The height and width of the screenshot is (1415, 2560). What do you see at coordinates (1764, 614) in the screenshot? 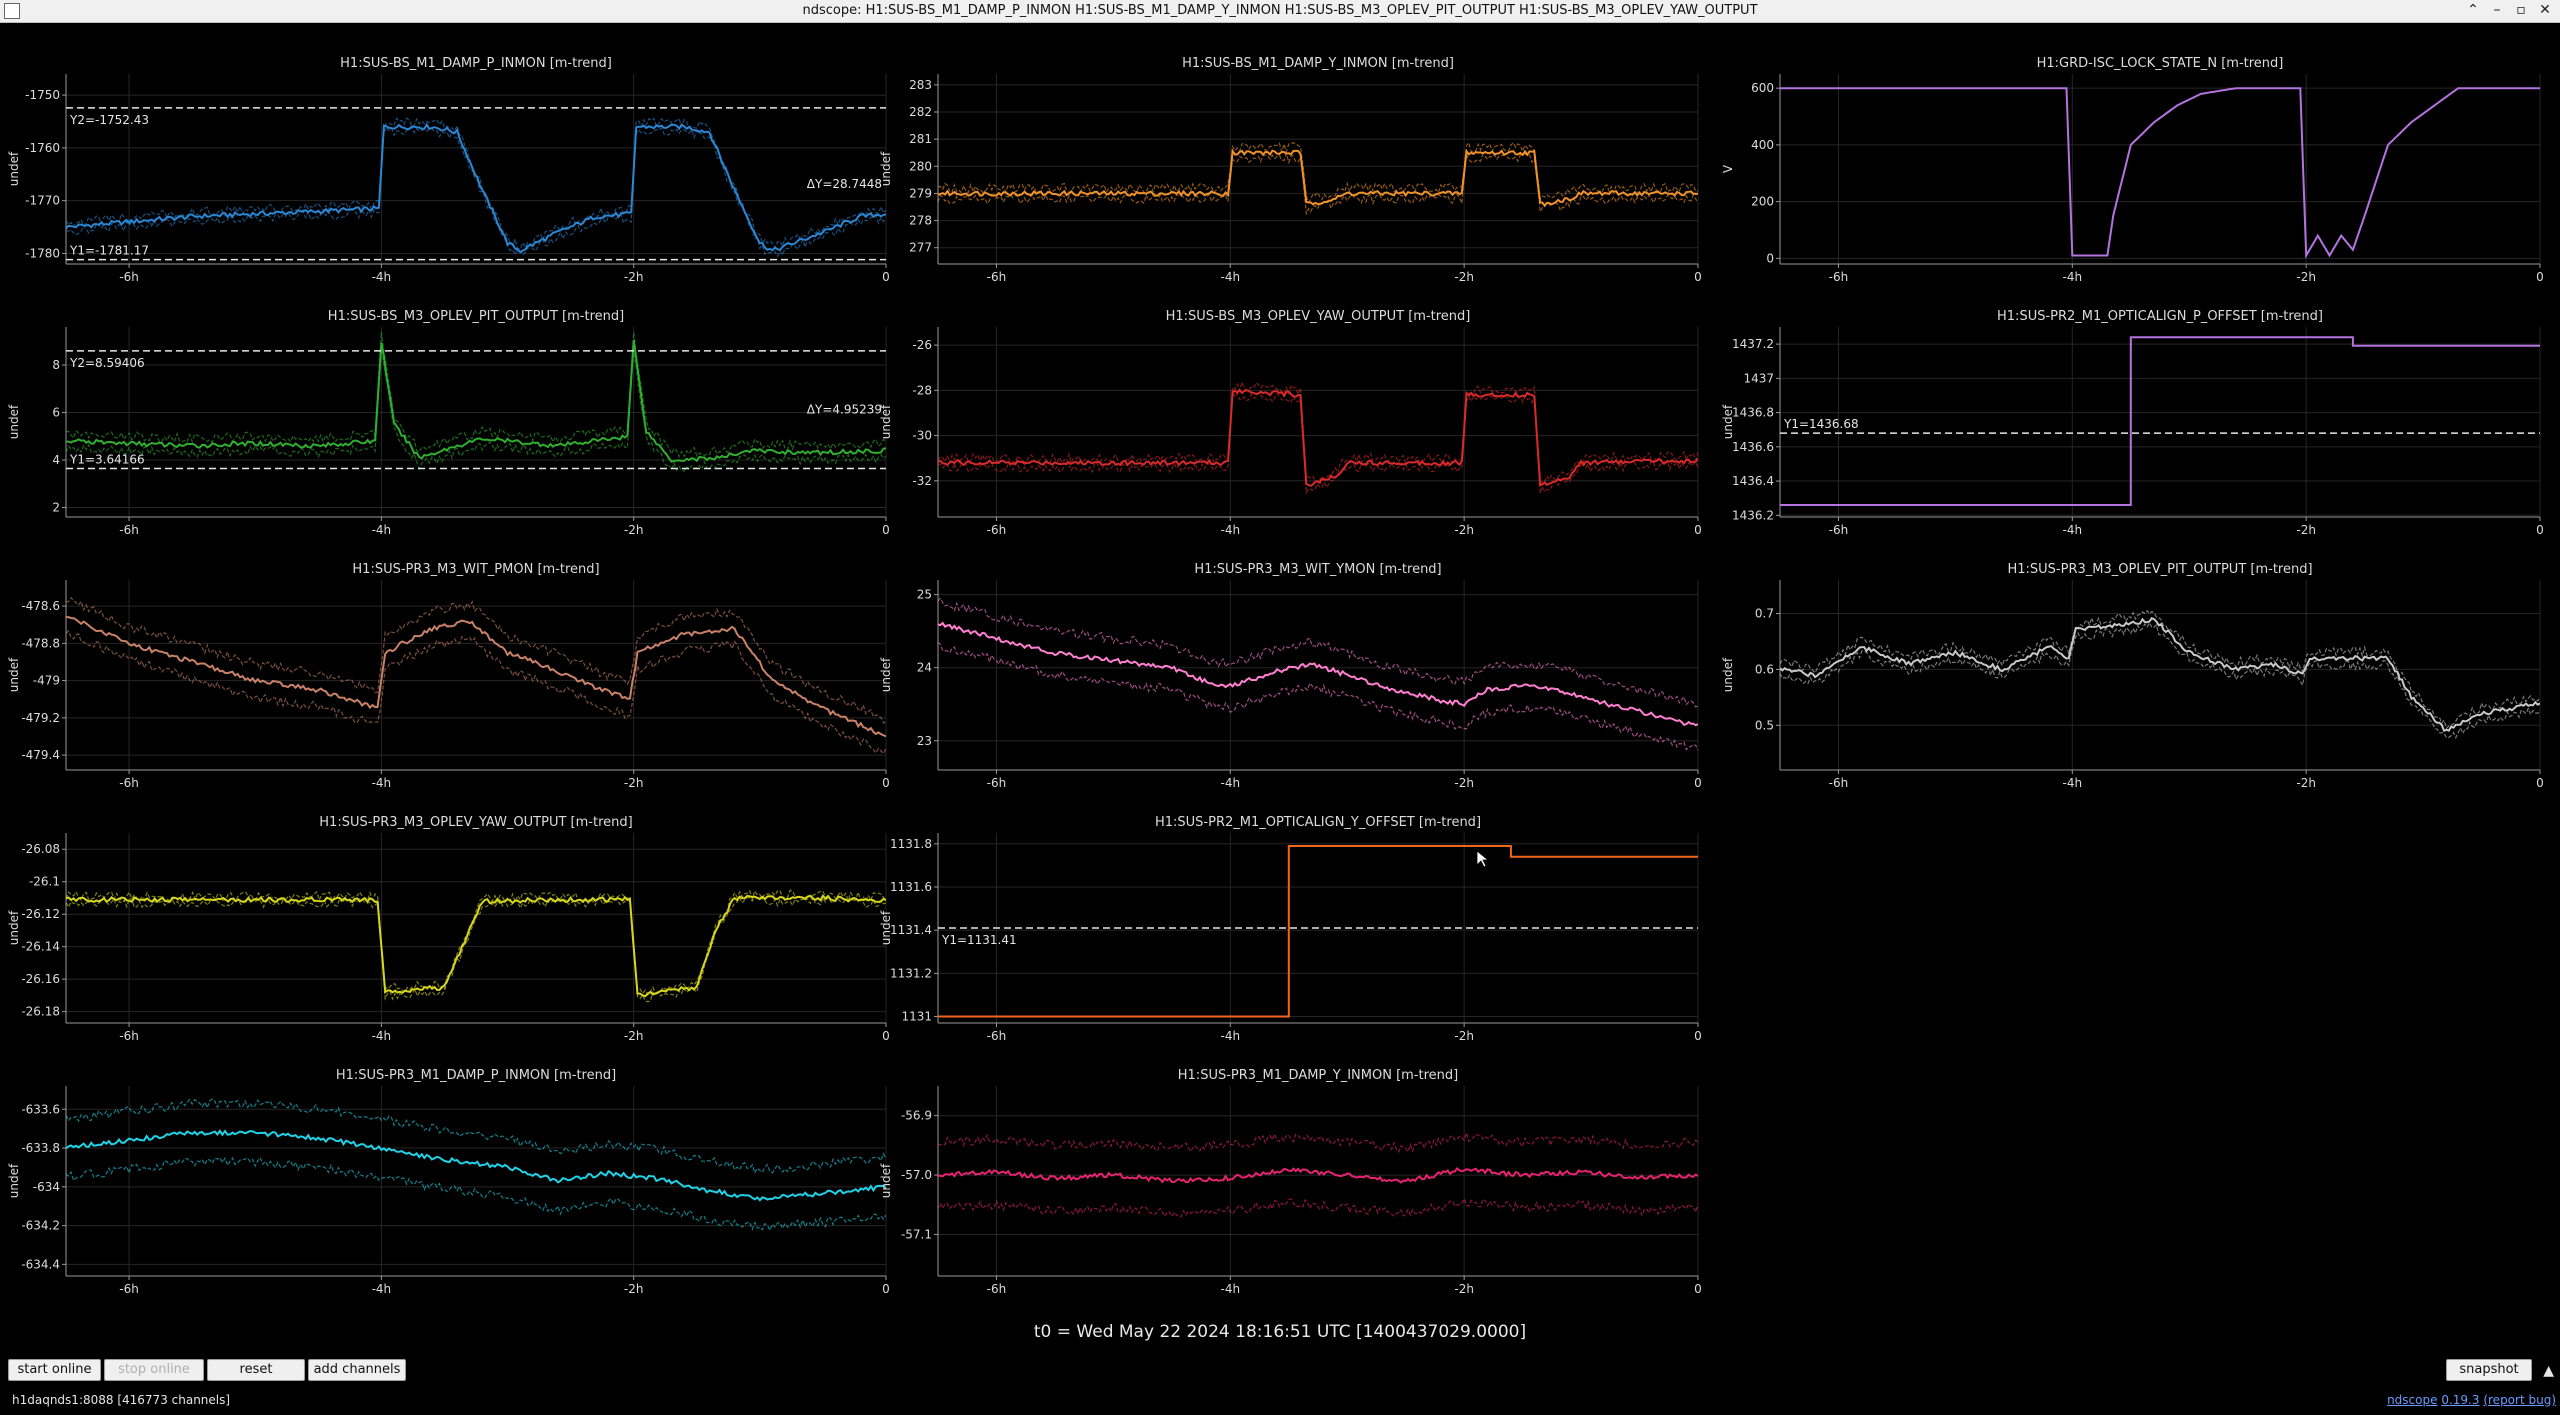
I see `y-tick-label: 0.7` at bounding box center [1764, 614].